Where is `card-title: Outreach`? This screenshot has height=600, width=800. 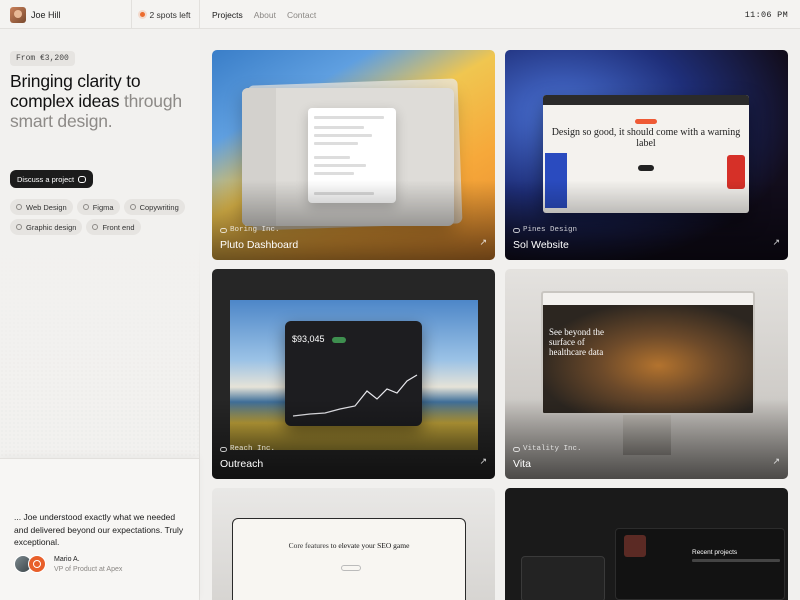 card-title: Outreach is located at coordinates (242, 464).